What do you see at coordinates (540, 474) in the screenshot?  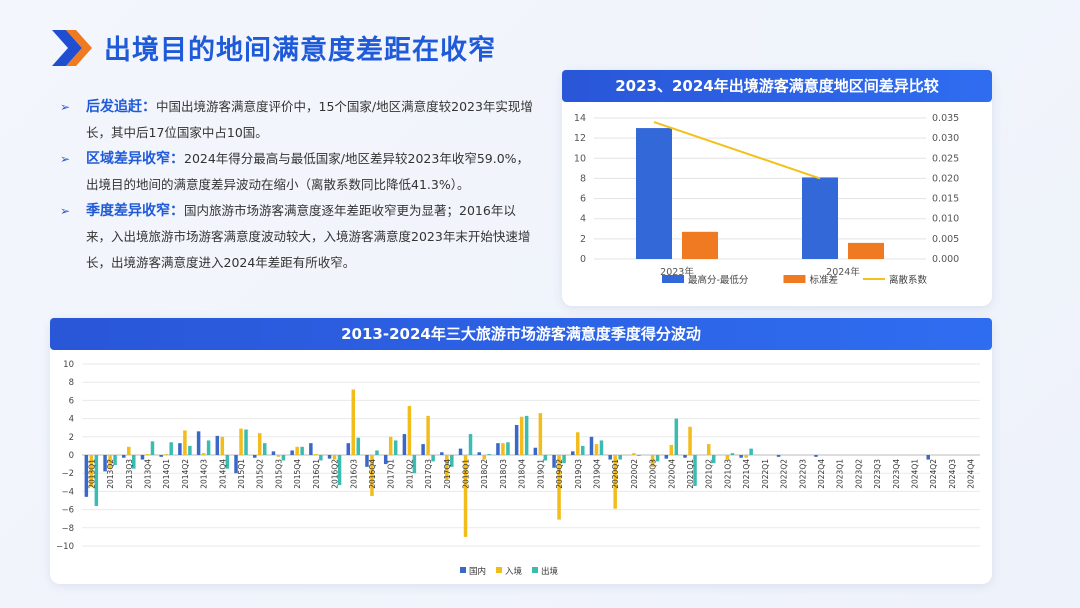 I see `x-tick-label: 2019Q1` at bounding box center [540, 474].